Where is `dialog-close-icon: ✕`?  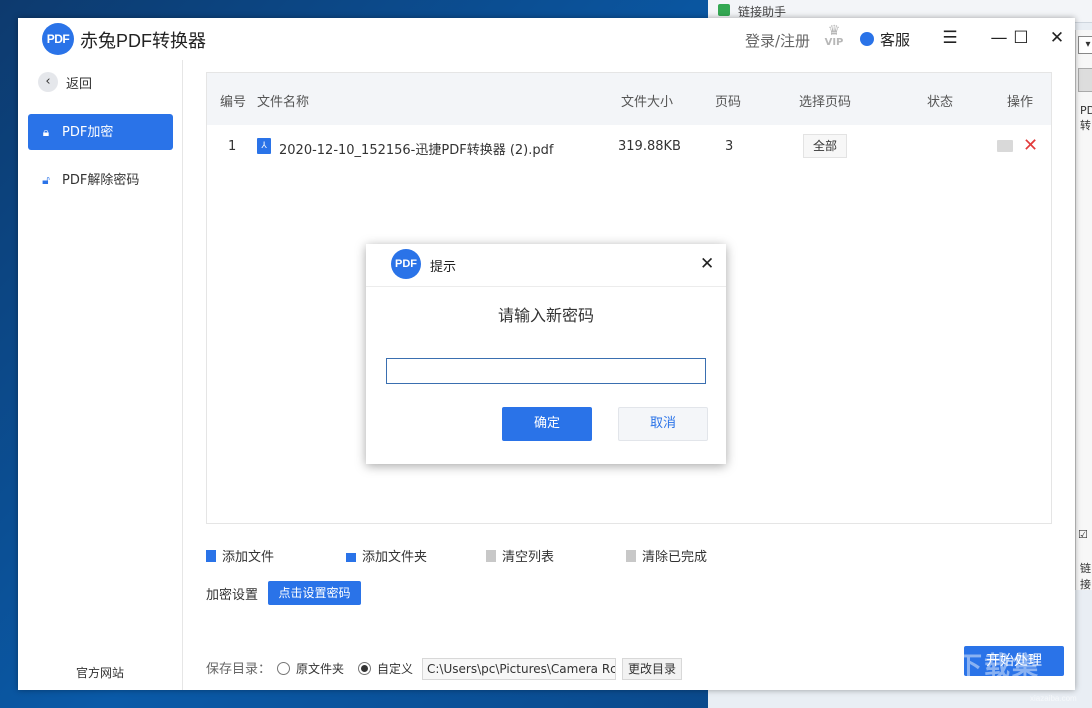
dialog-close-icon: ✕ is located at coordinates (707, 264).